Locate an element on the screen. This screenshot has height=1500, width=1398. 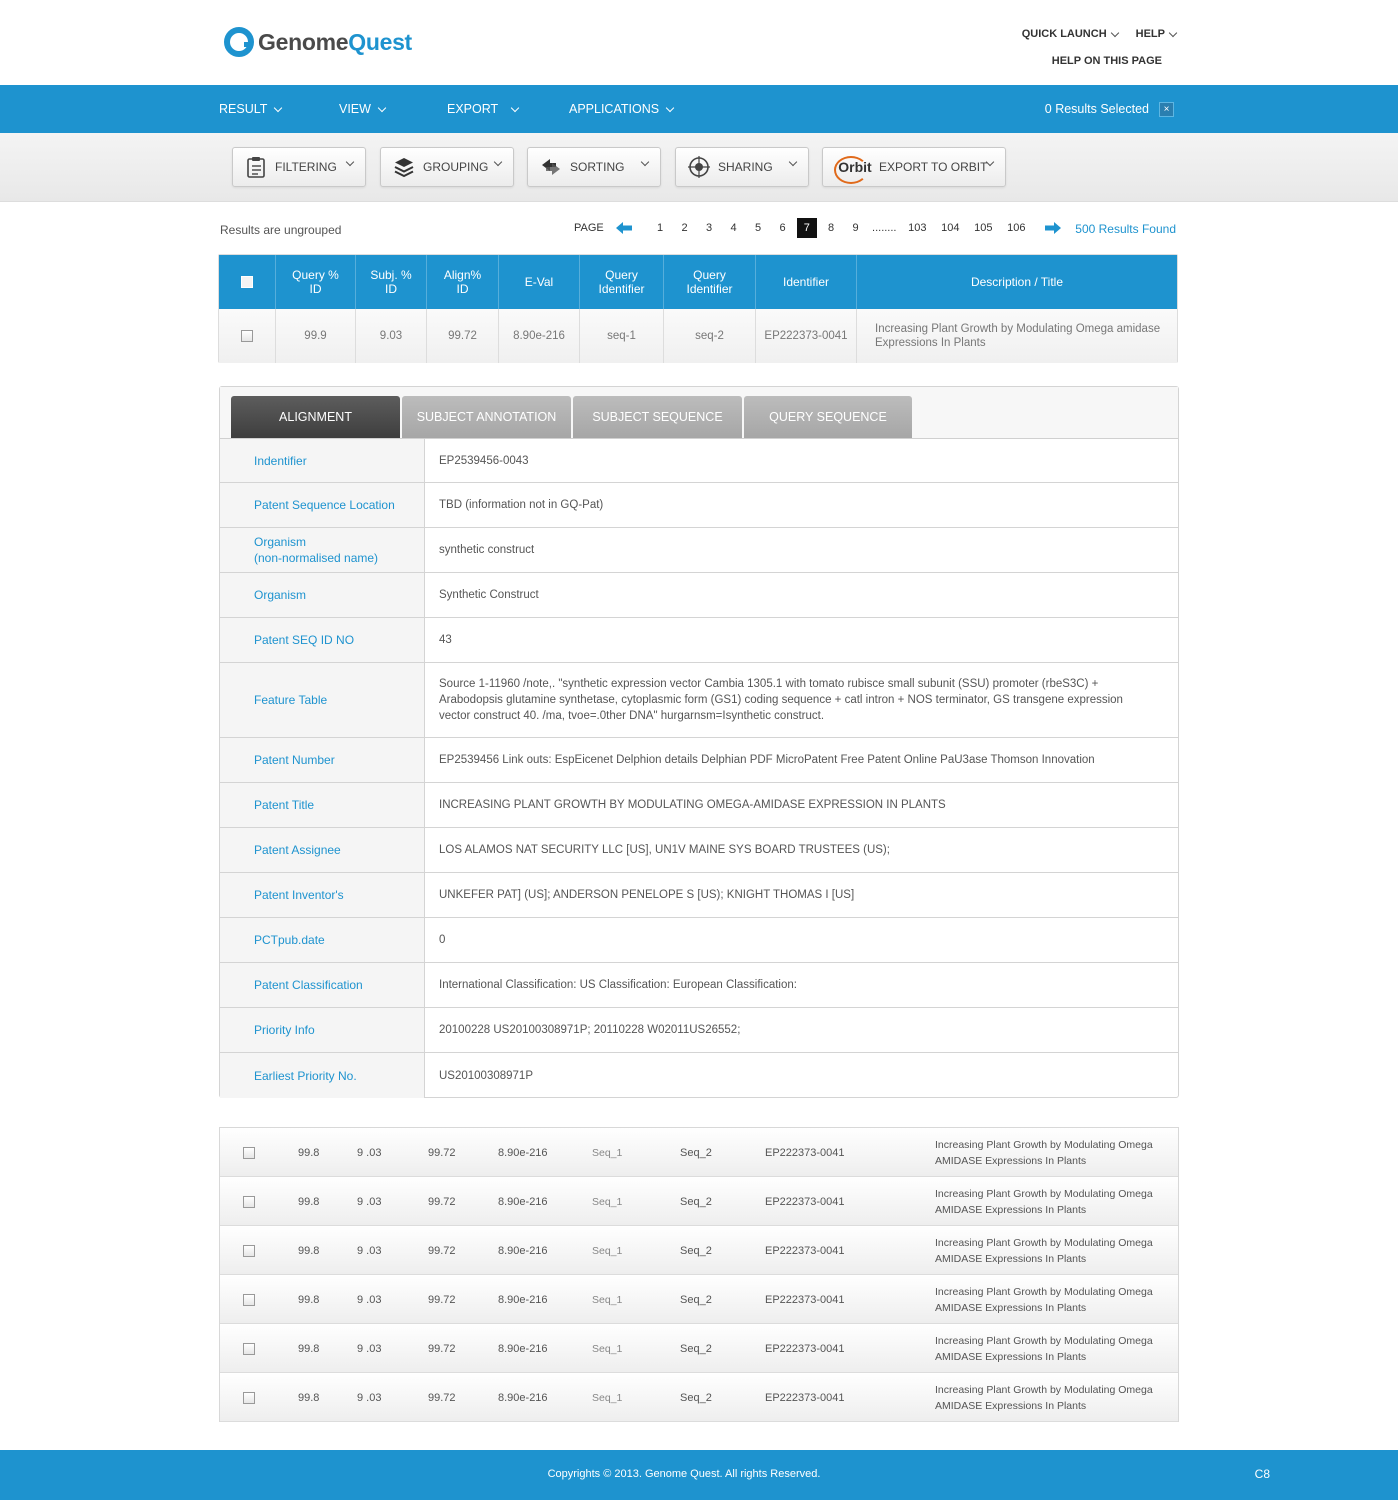
detail-value: 0 is located at coordinates (442, 940).